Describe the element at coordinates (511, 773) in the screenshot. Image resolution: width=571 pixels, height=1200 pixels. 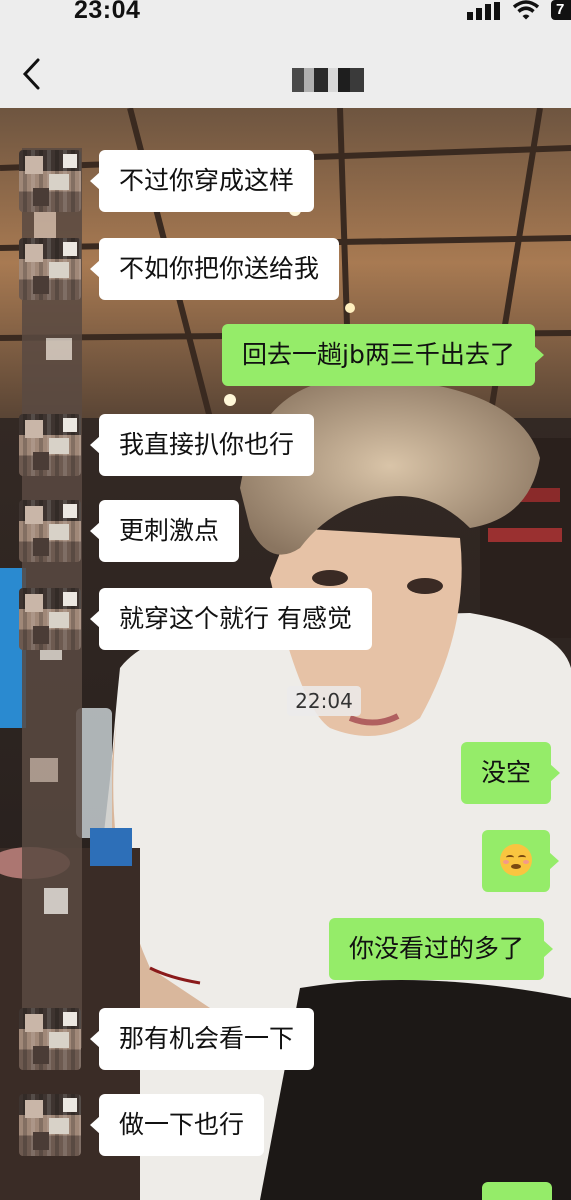
I see `outgoing-message-bubble: 没空` at that location.